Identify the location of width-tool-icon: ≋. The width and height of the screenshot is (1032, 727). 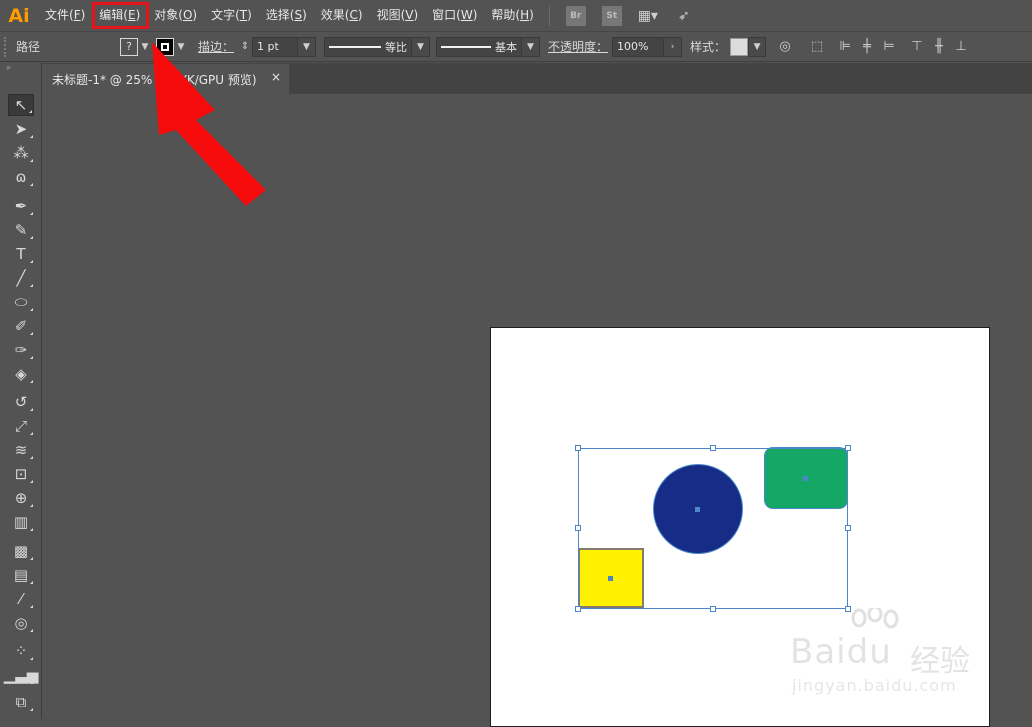
(21, 450).